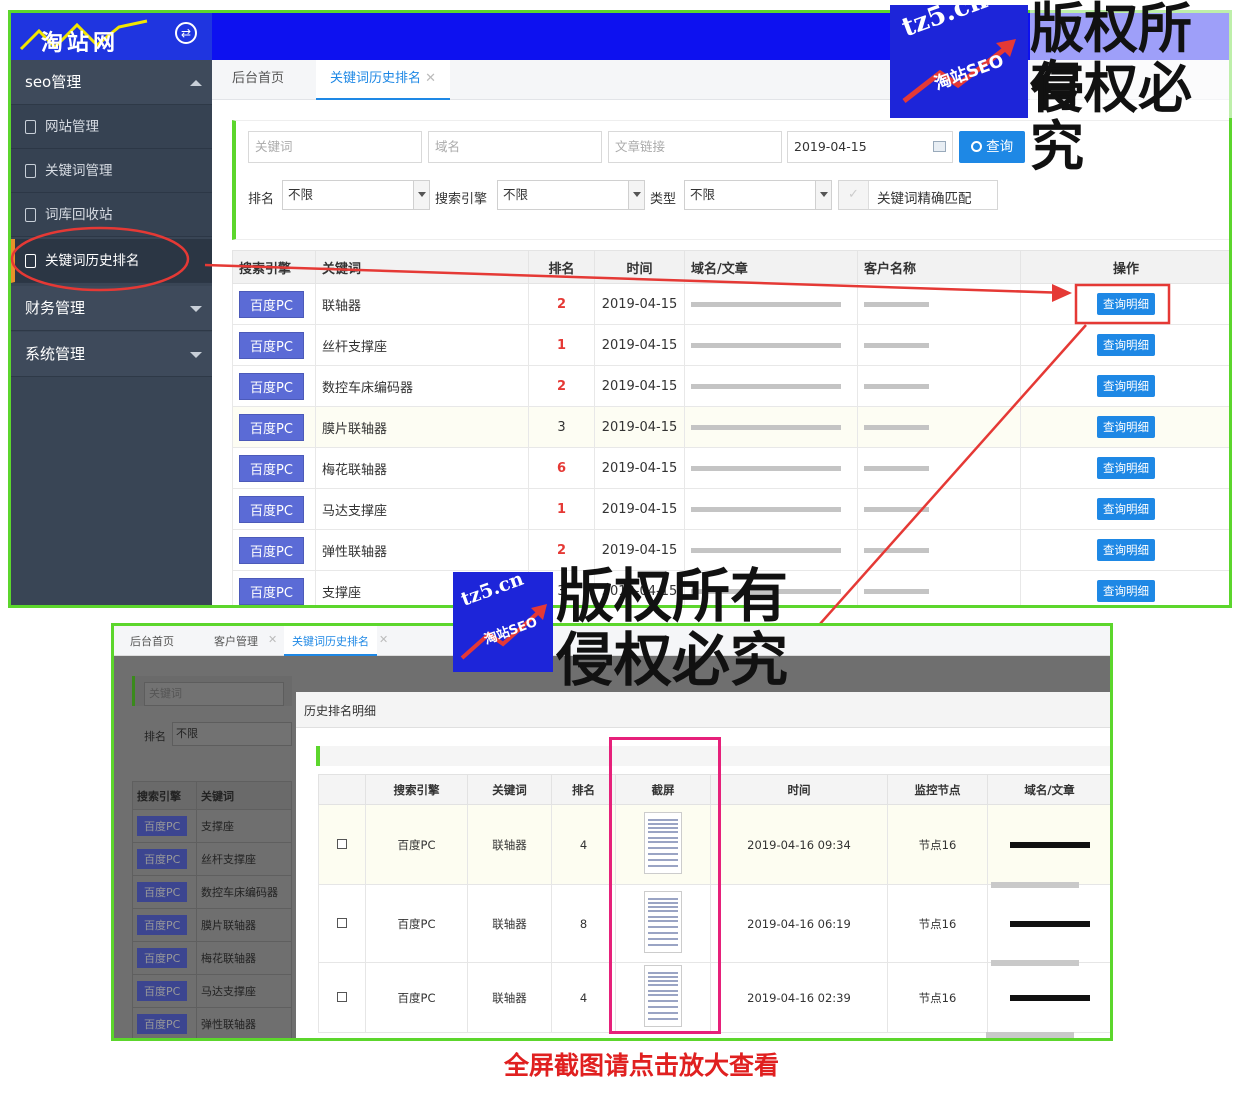 This screenshot has height=1093, width=1238. What do you see at coordinates (583, 789) in the screenshot?
I see `column-header: 排名` at bounding box center [583, 789].